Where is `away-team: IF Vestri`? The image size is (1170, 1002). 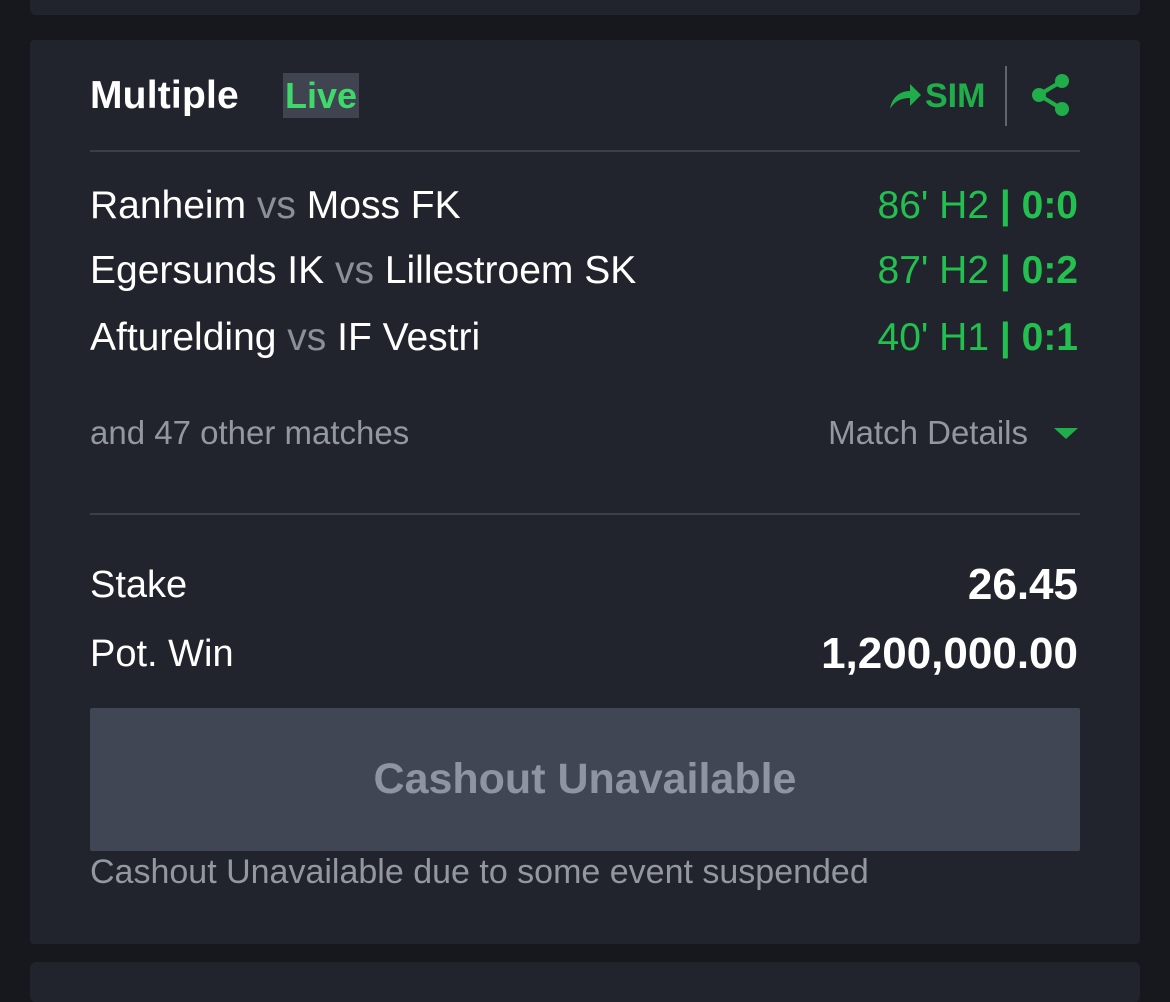
away-team: IF Vestri is located at coordinates (409, 337).